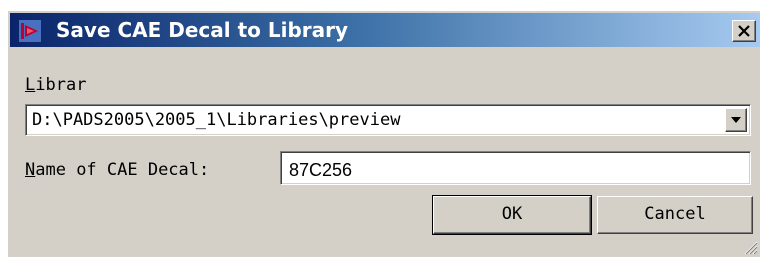 The height and width of the screenshot is (260, 760). Describe the element at coordinates (117, 170) in the screenshot. I see `decal-name-label: Name of CAE Decal:` at that location.